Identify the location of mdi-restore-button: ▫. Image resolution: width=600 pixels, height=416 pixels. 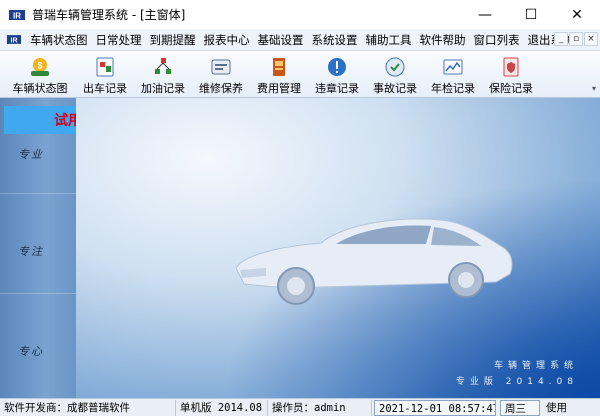
(576, 39).